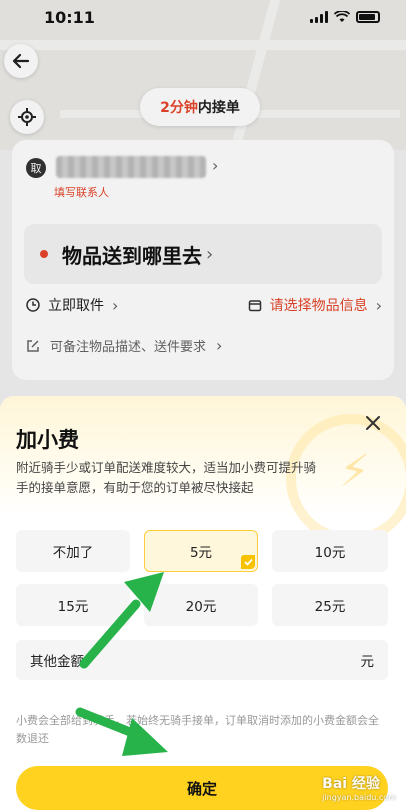  What do you see at coordinates (47, 440) in the screenshot?
I see `sheet-title: 加小费` at bounding box center [47, 440].